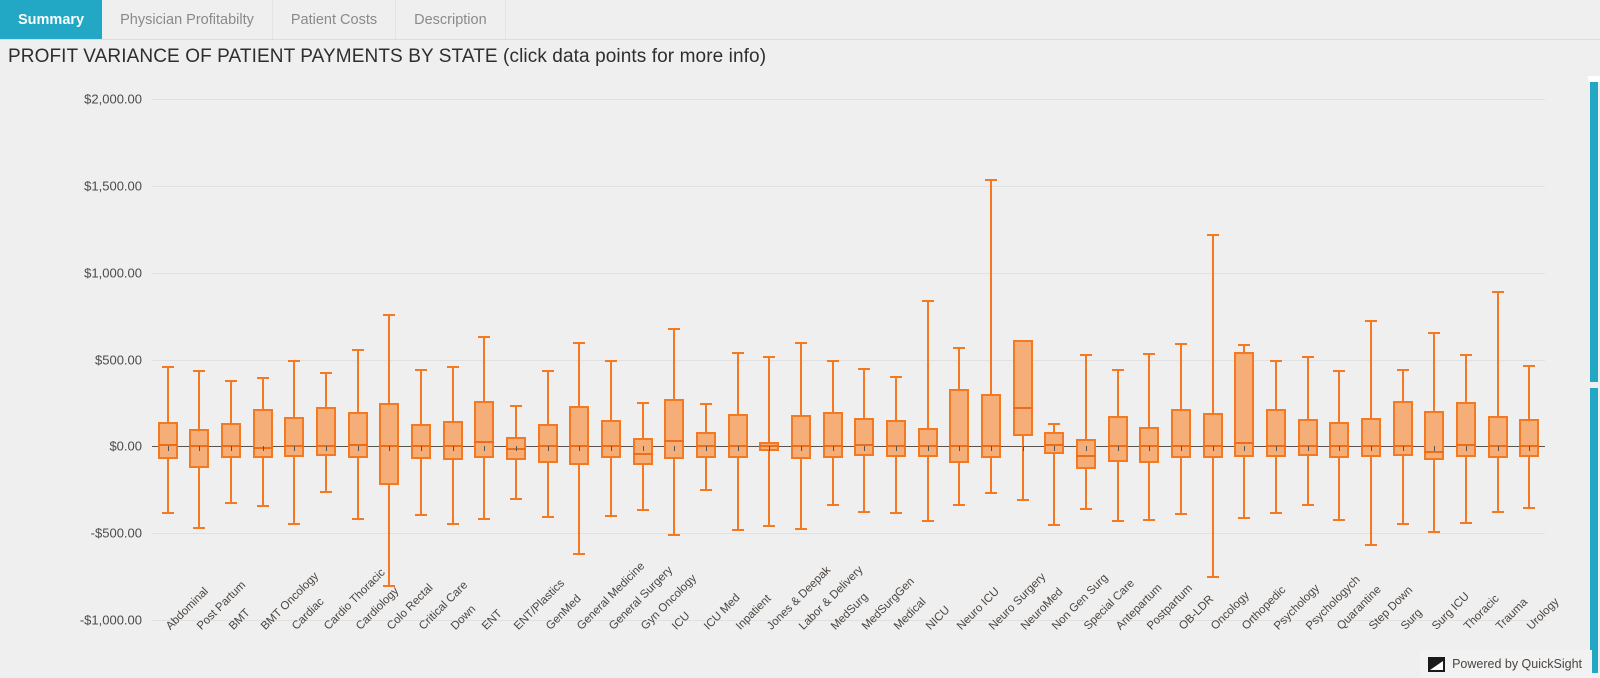 This screenshot has width=1600, height=678. I want to click on tab-summary: Summary, so click(51, 19).